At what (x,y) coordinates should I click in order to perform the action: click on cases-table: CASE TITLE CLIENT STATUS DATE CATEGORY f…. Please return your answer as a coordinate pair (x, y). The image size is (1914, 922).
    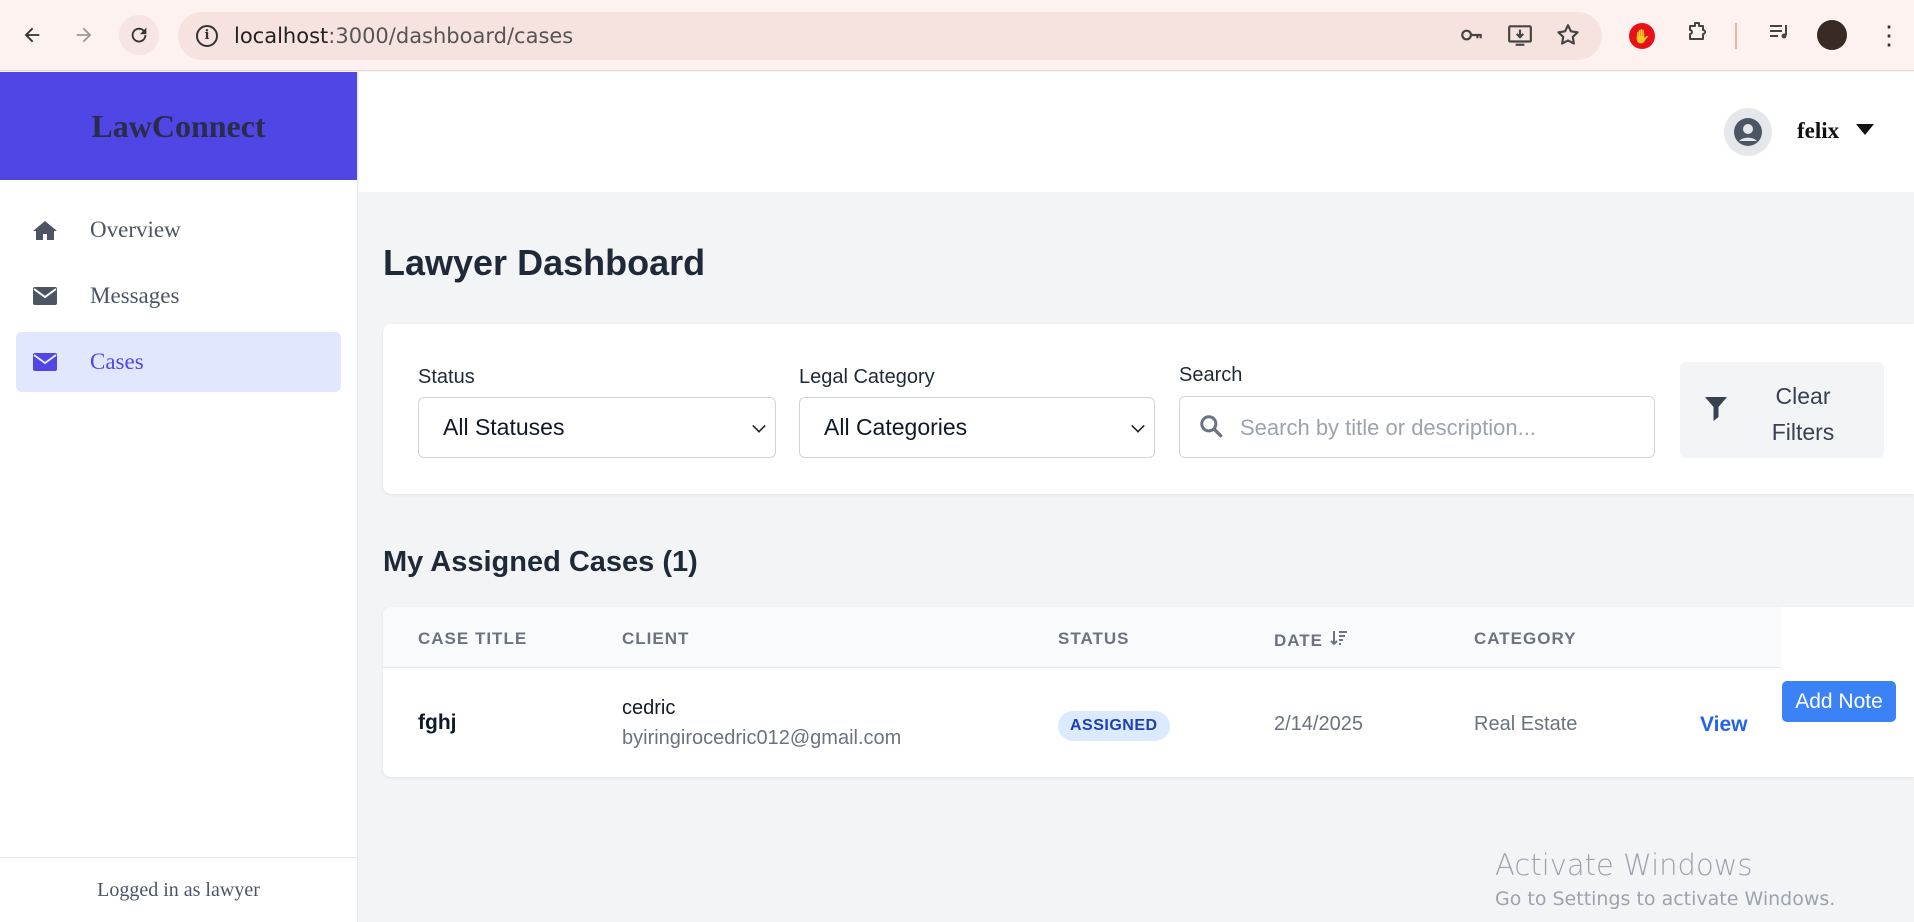
    Looking at the image, I should click on (1148, 692).